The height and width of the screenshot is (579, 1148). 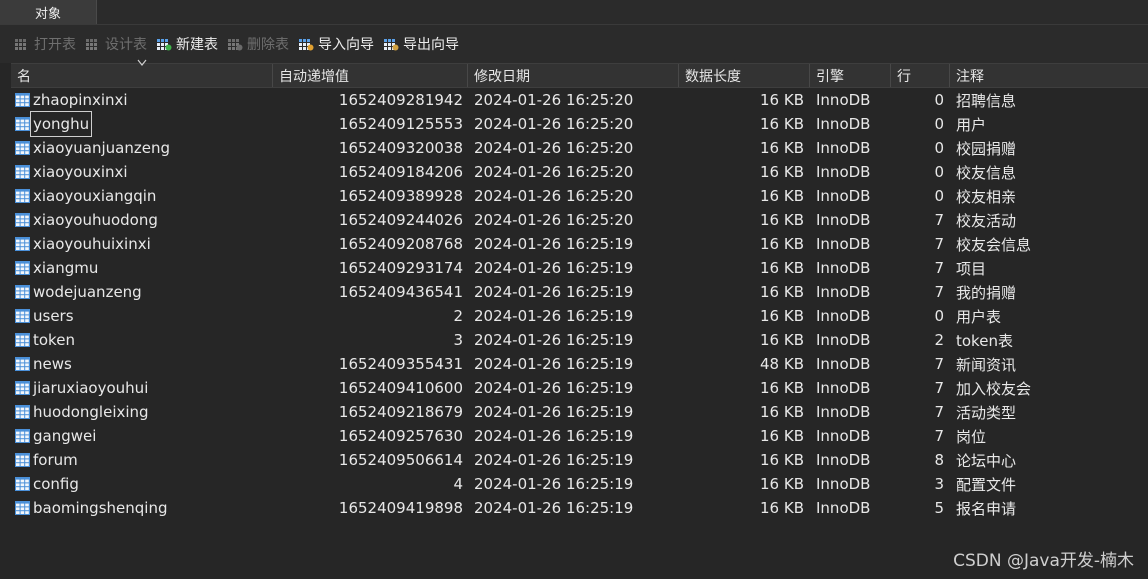 What do you see at coordinates (986, 292) in the screenshot?
I see `comment-cell: 我的捐赠` at bounding box center [986, 292].